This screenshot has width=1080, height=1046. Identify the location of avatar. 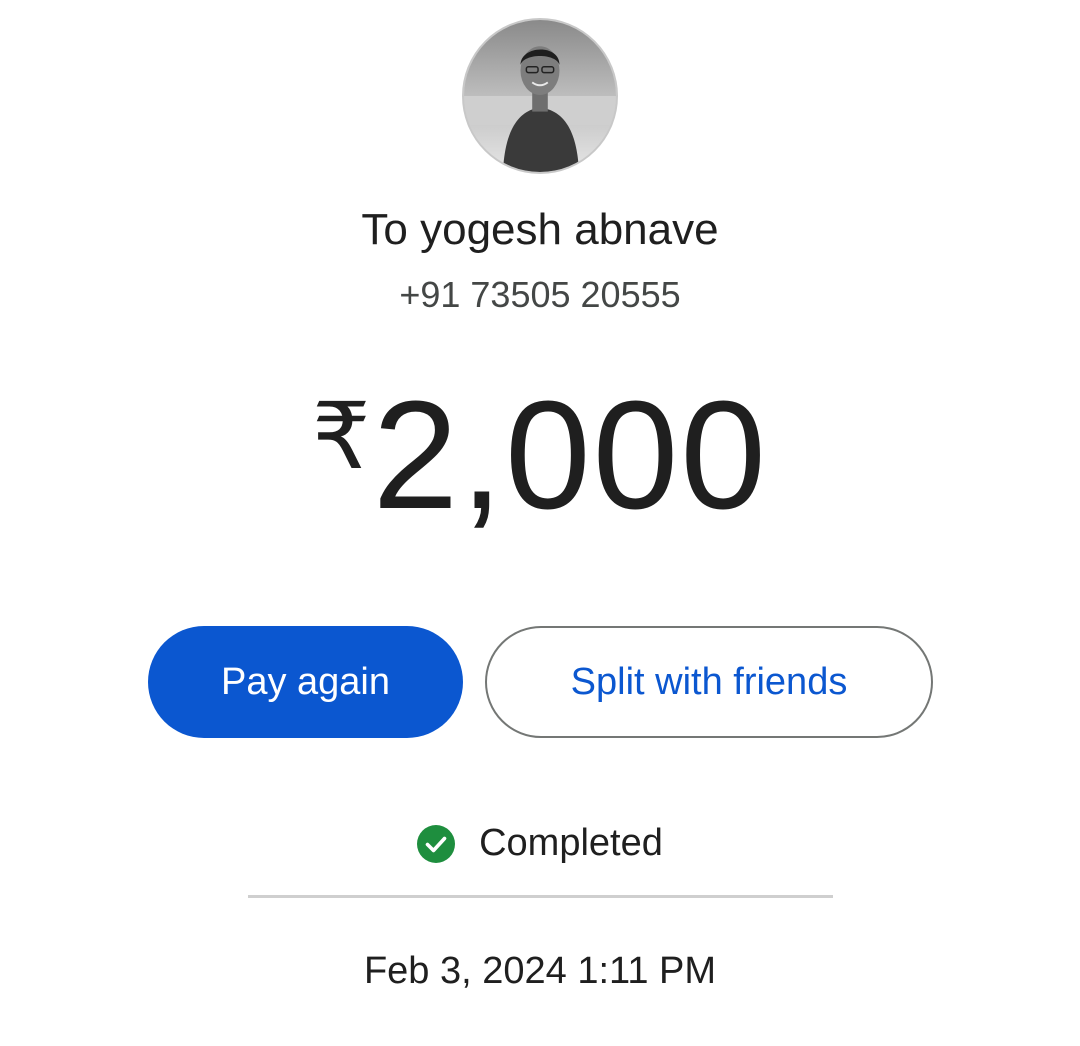
(540, 96).